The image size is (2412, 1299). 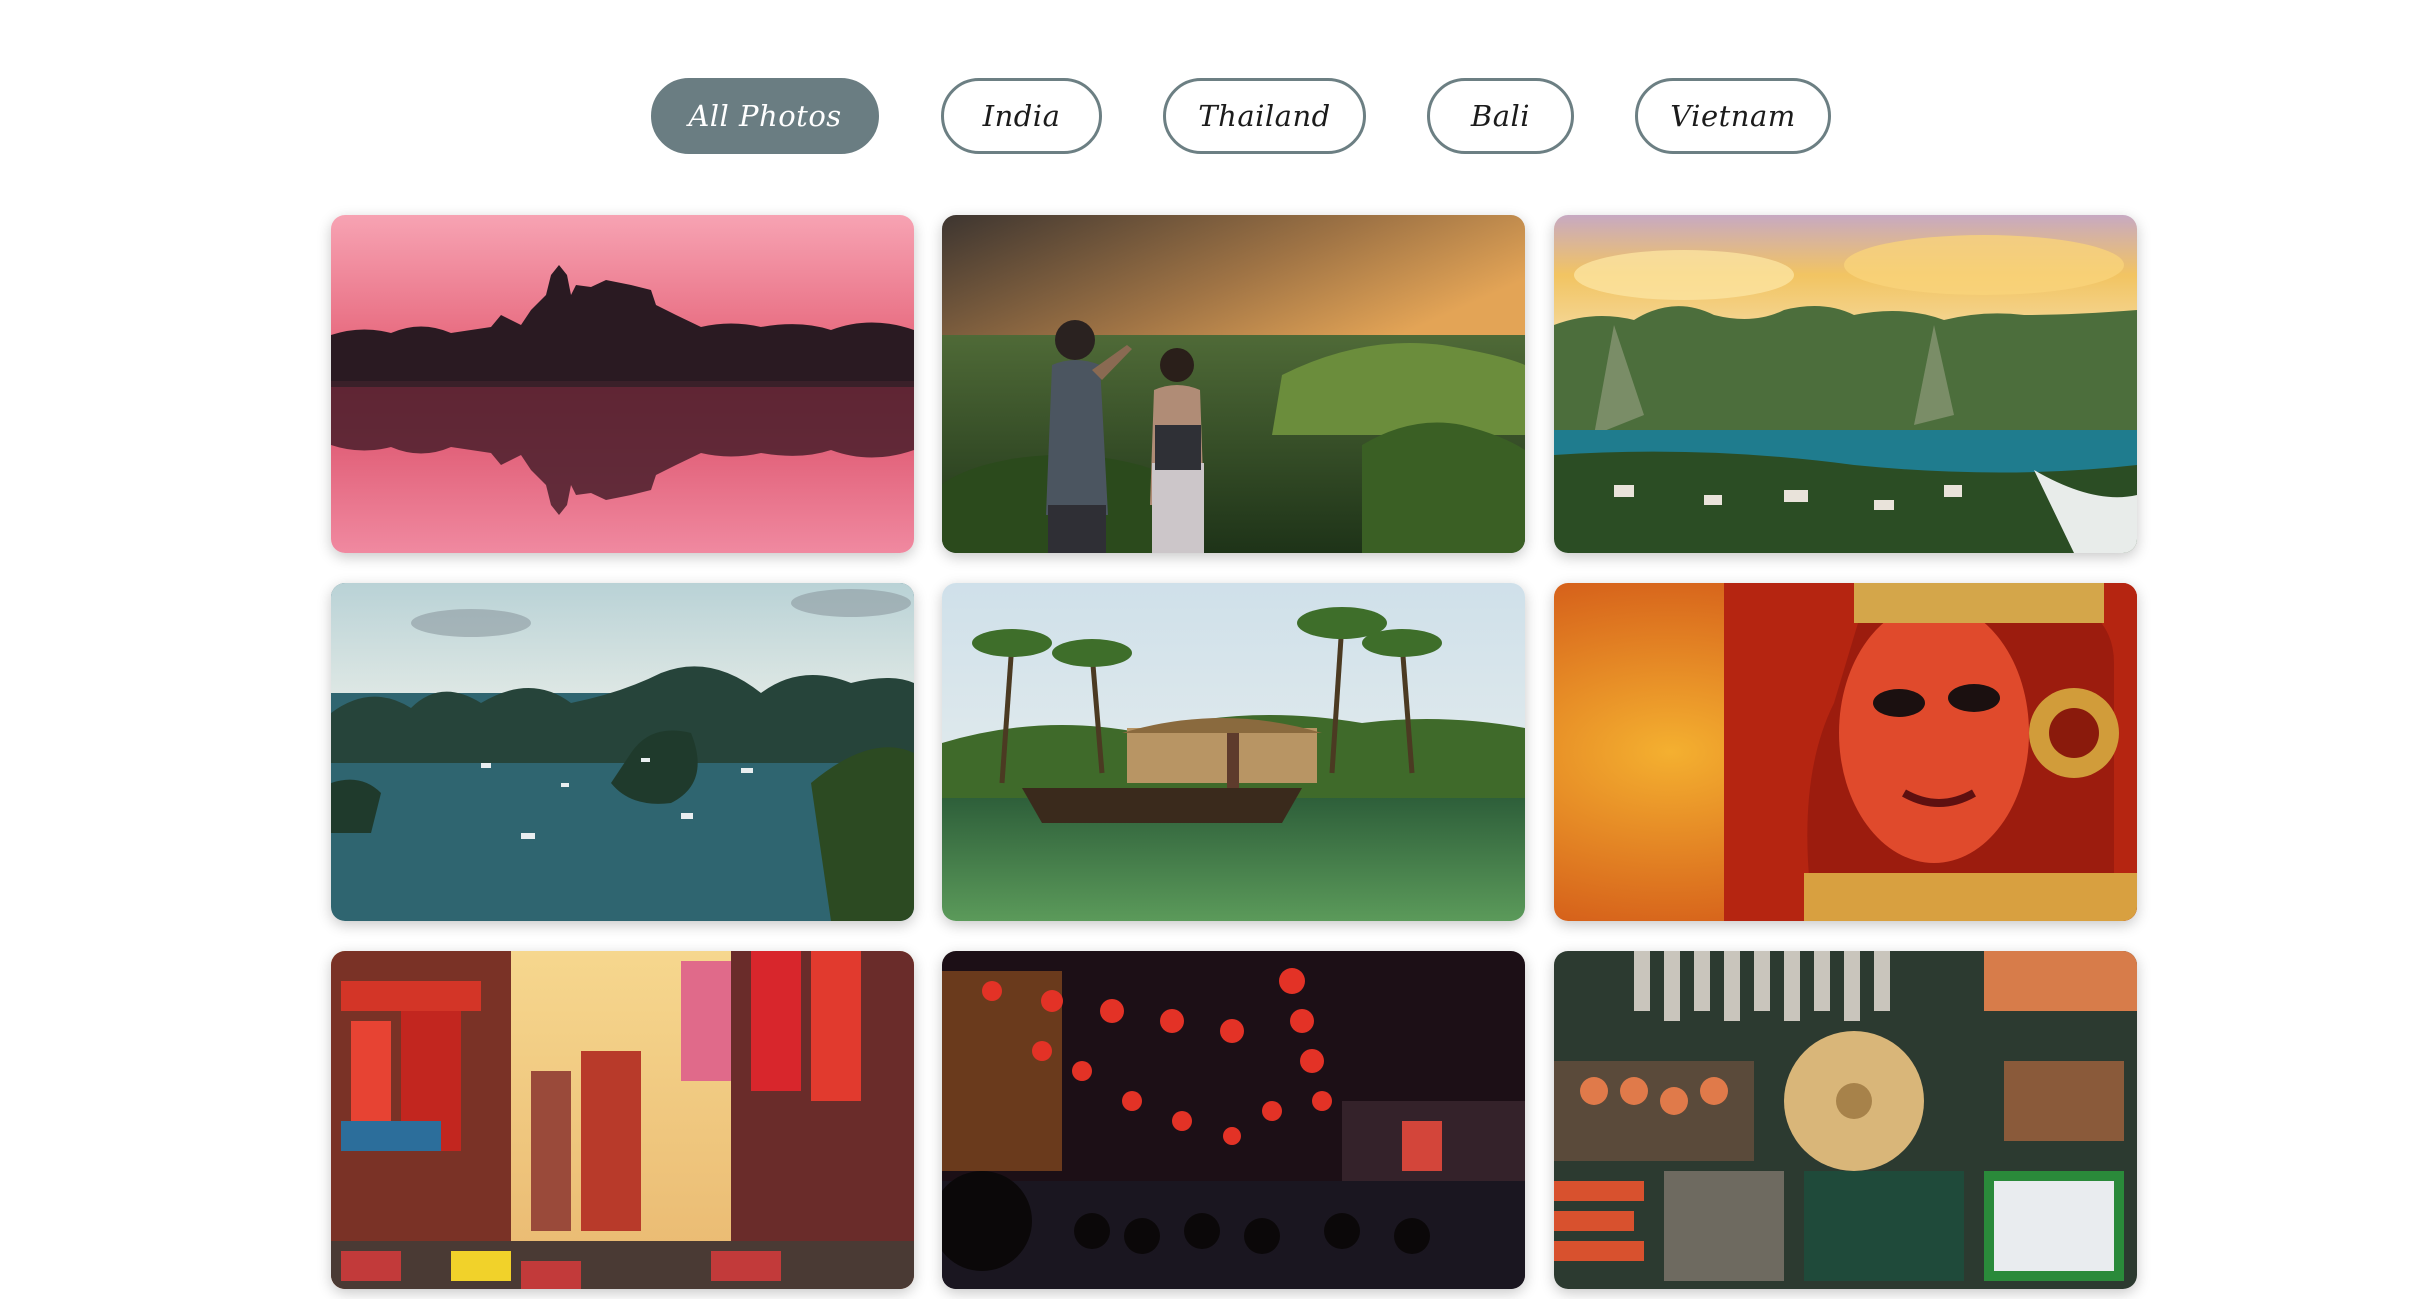 I want to click on neon-street-image, so click(x=622, y=1120).